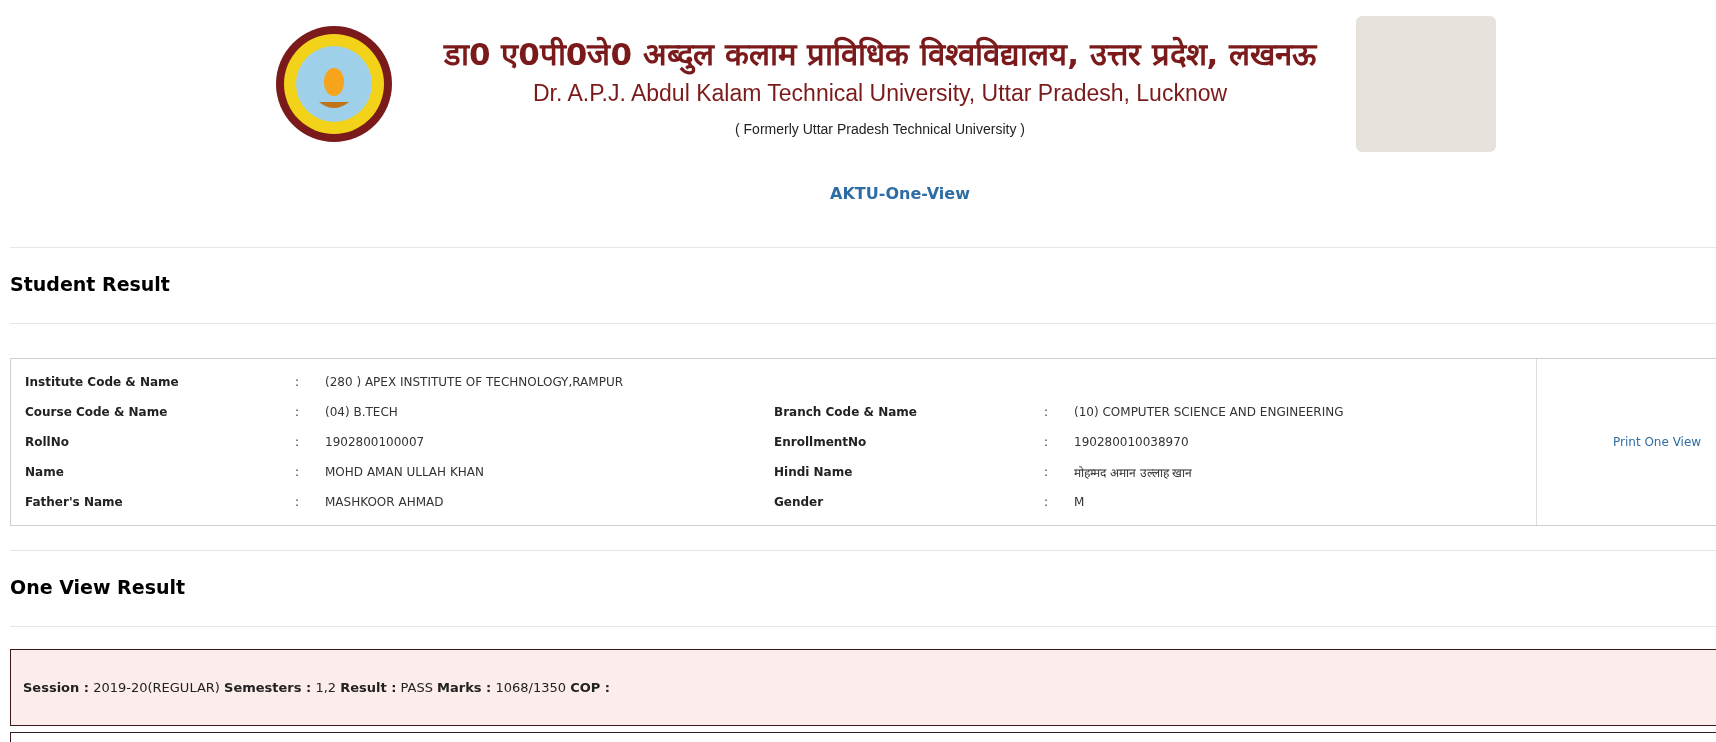 This screenshot has width=1716, height=742. I want to click on field-value: (04) B.TECH, so click(362, 412).